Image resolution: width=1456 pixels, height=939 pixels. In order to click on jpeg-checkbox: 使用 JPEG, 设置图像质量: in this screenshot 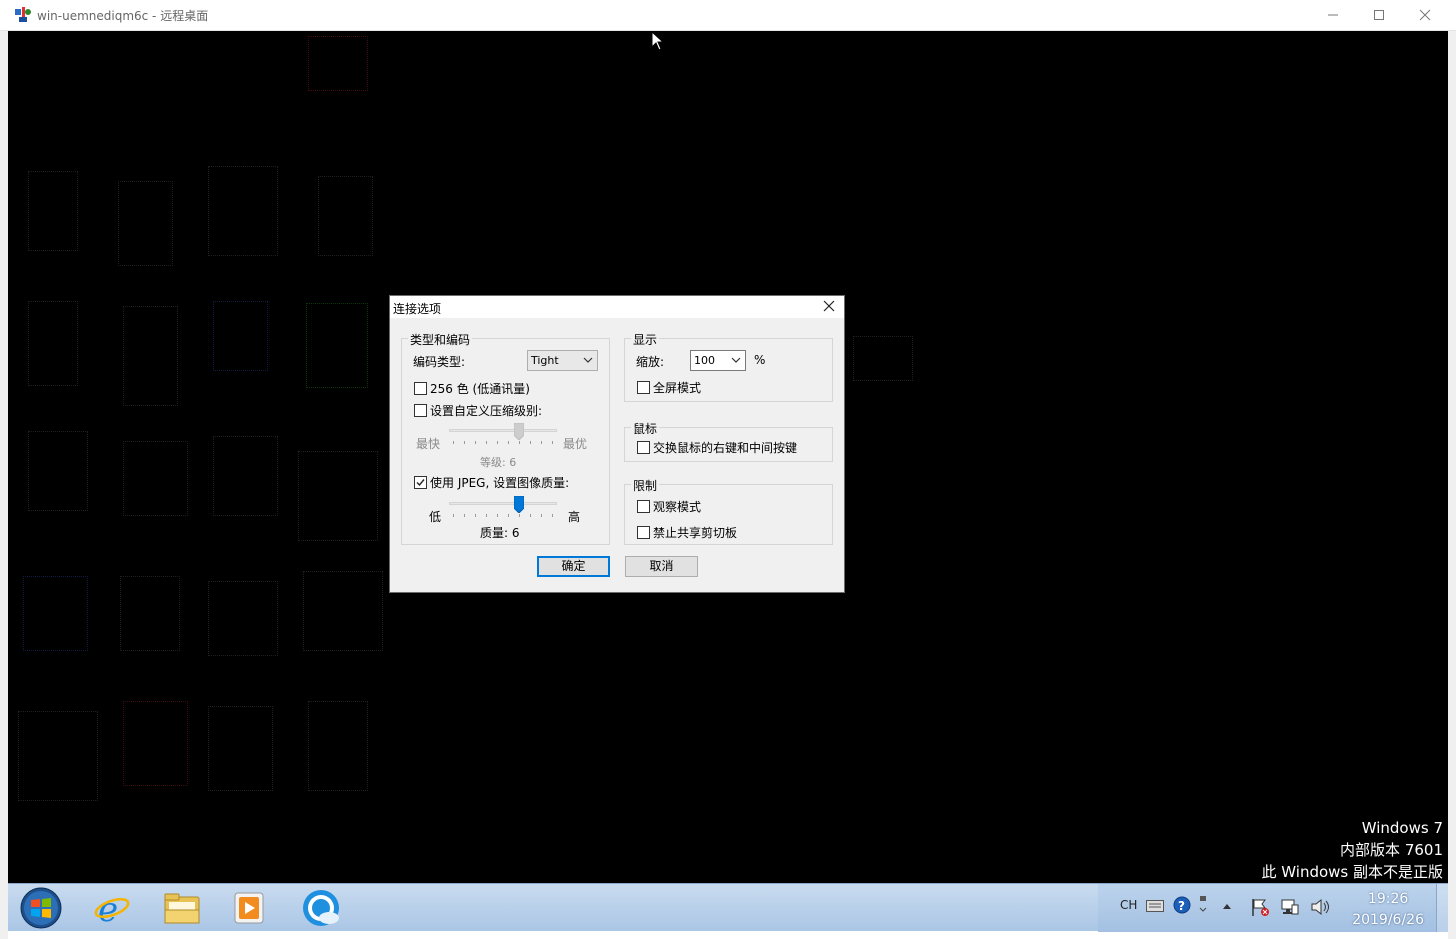, I will do `click(491, 482)`.